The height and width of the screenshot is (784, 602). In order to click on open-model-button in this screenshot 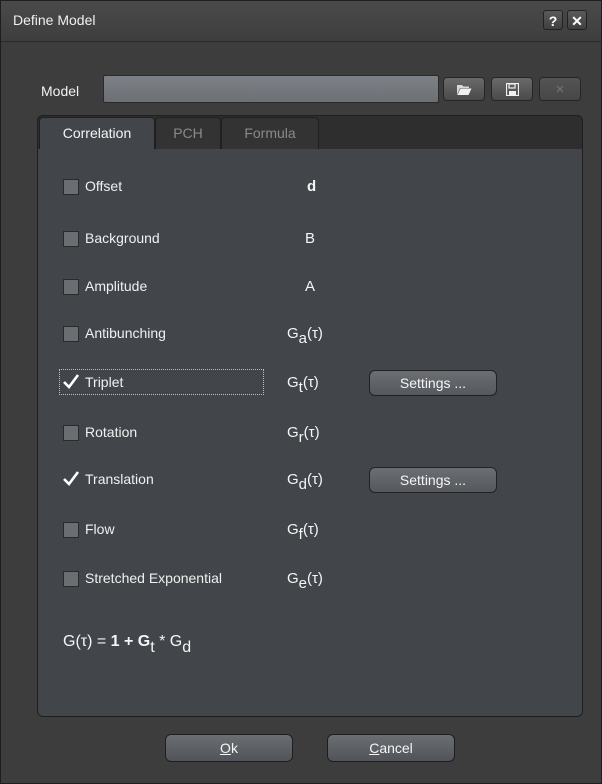, I will do `click(464, 89)`.